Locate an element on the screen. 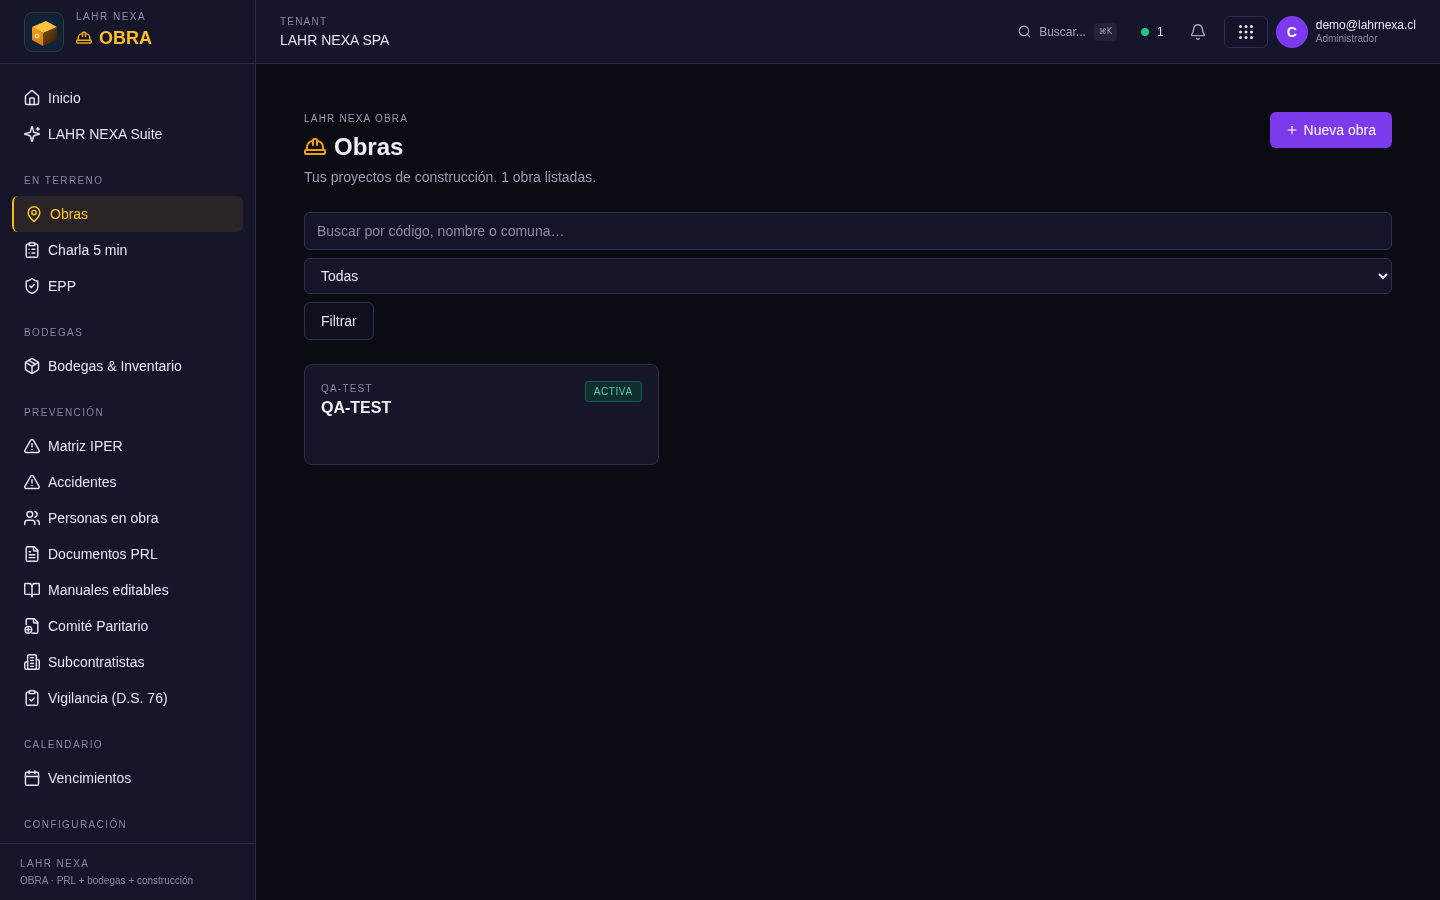  book-icon is located at coordinates (32, 590).